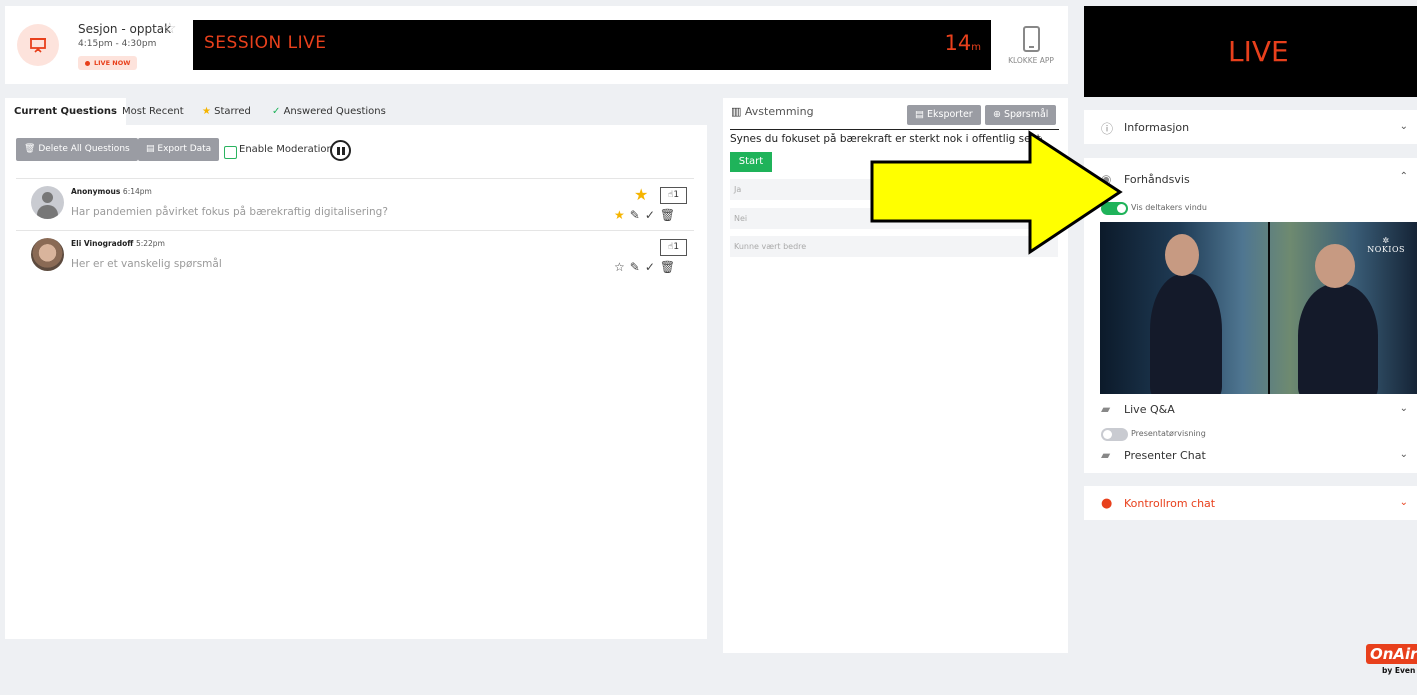  What do you see at coordinates (1168, 433) in the screenshot?
I see `presenter-view-label: Presentatørvisning` at bounding box center [1168, 433].